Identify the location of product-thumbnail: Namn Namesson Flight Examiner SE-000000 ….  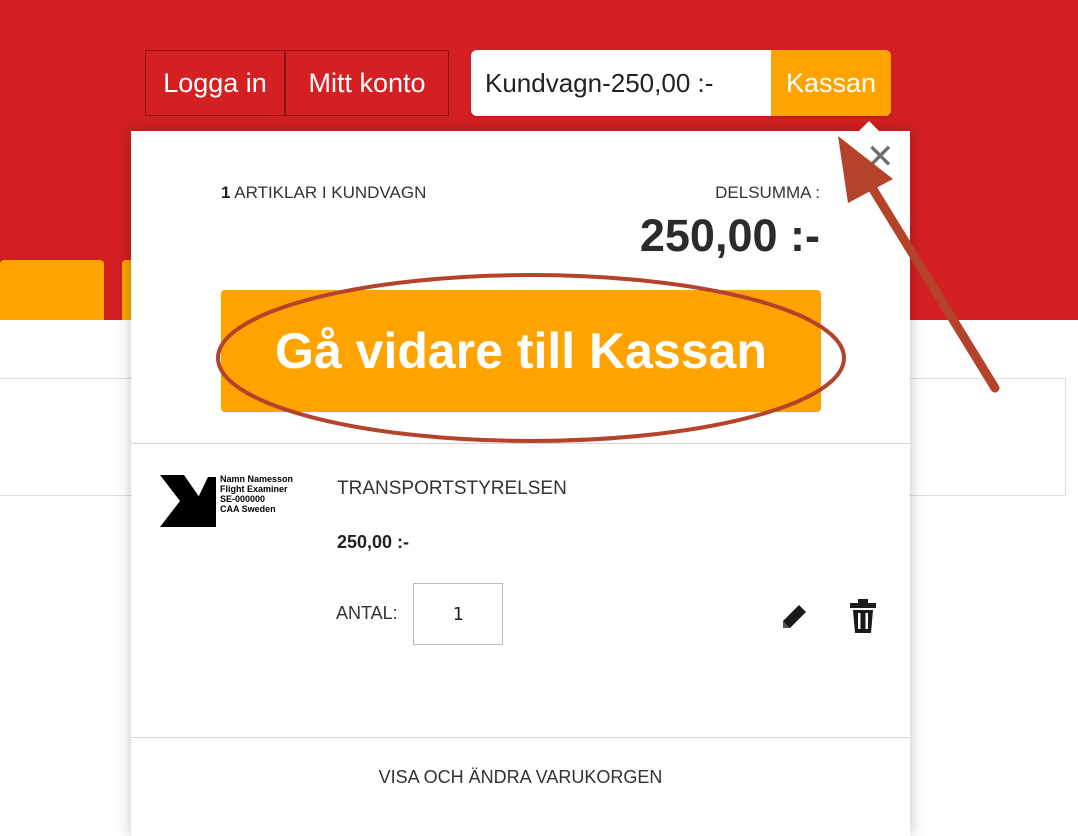
(238, 503).